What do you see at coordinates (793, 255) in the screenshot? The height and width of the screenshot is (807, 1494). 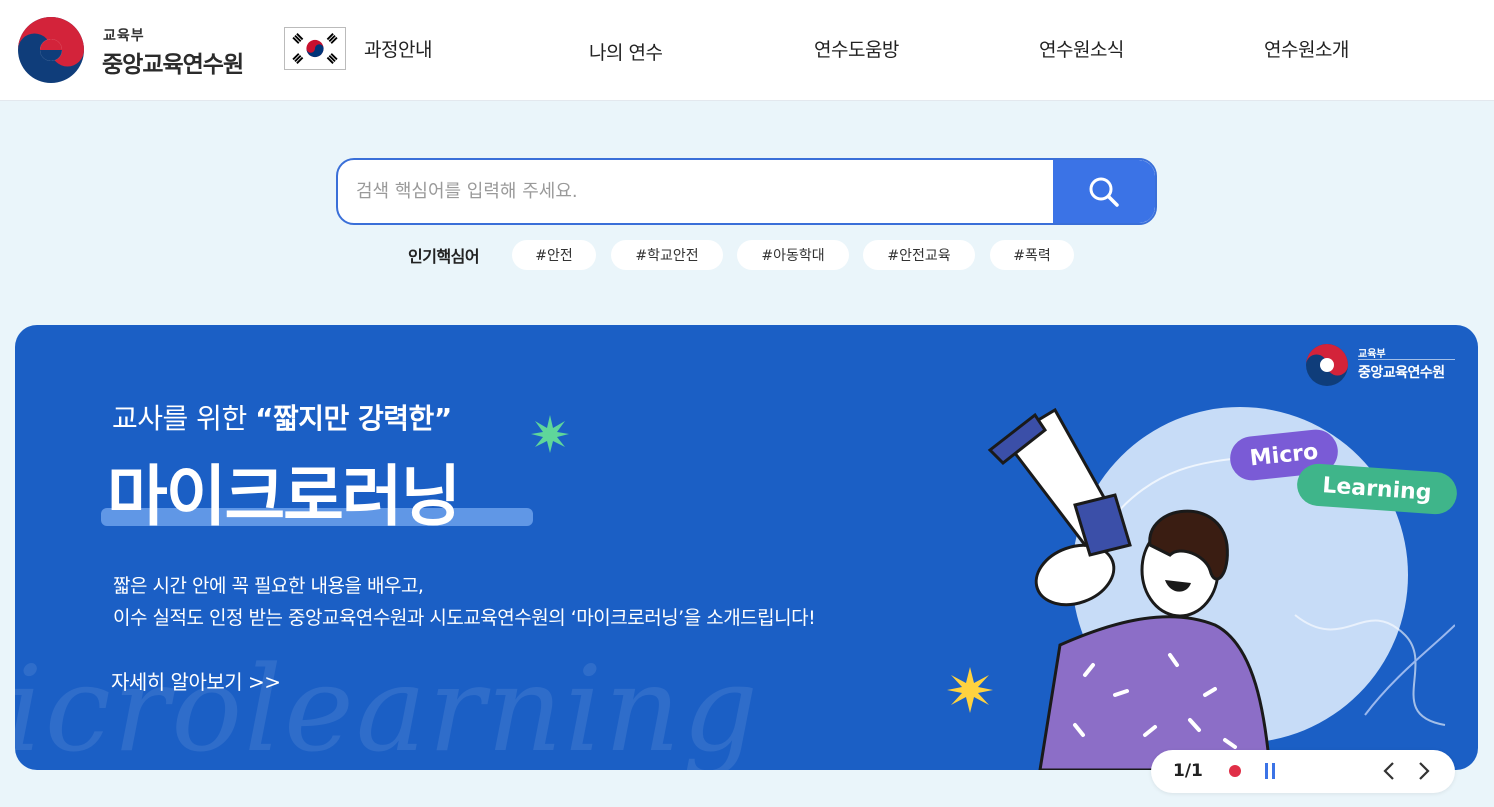 I see `keyword-tag: #아동학대` at bounding box center [793, 255].